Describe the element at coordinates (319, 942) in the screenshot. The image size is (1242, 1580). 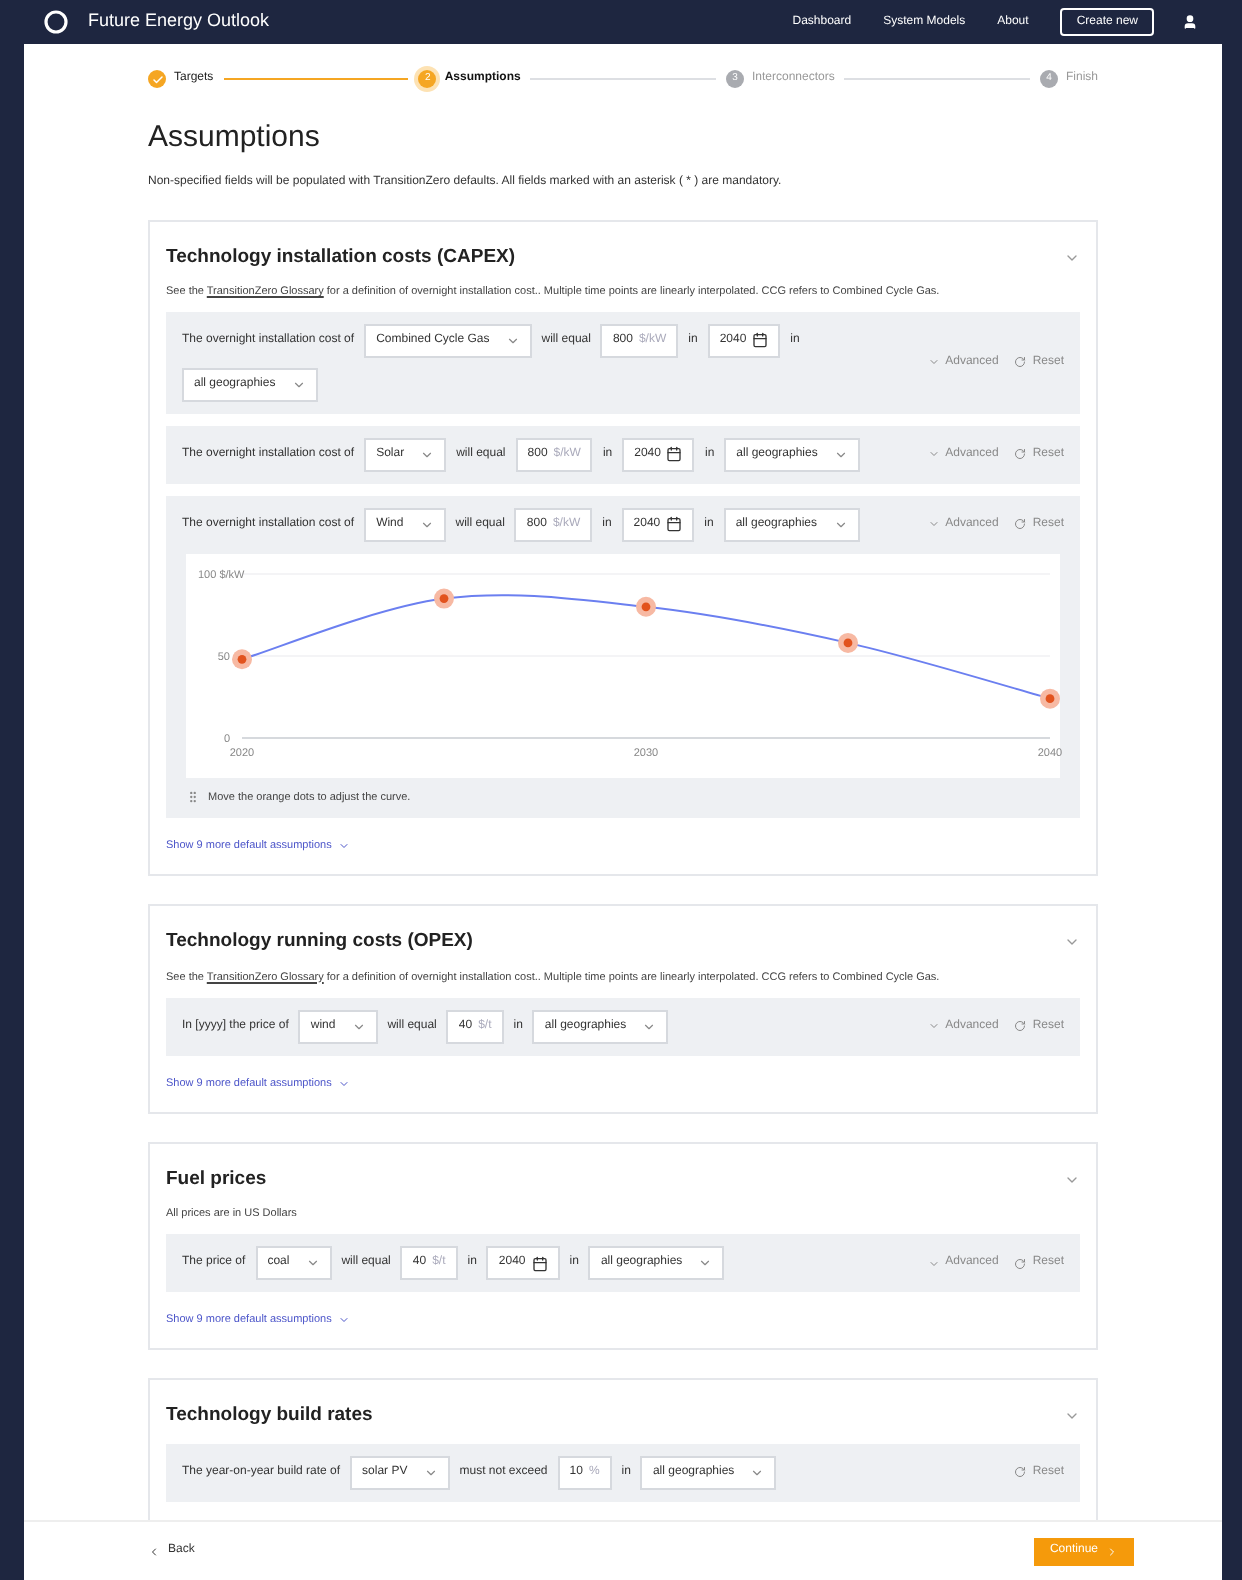
I see `section-title: Technology running costs (OPEX)` at that location.